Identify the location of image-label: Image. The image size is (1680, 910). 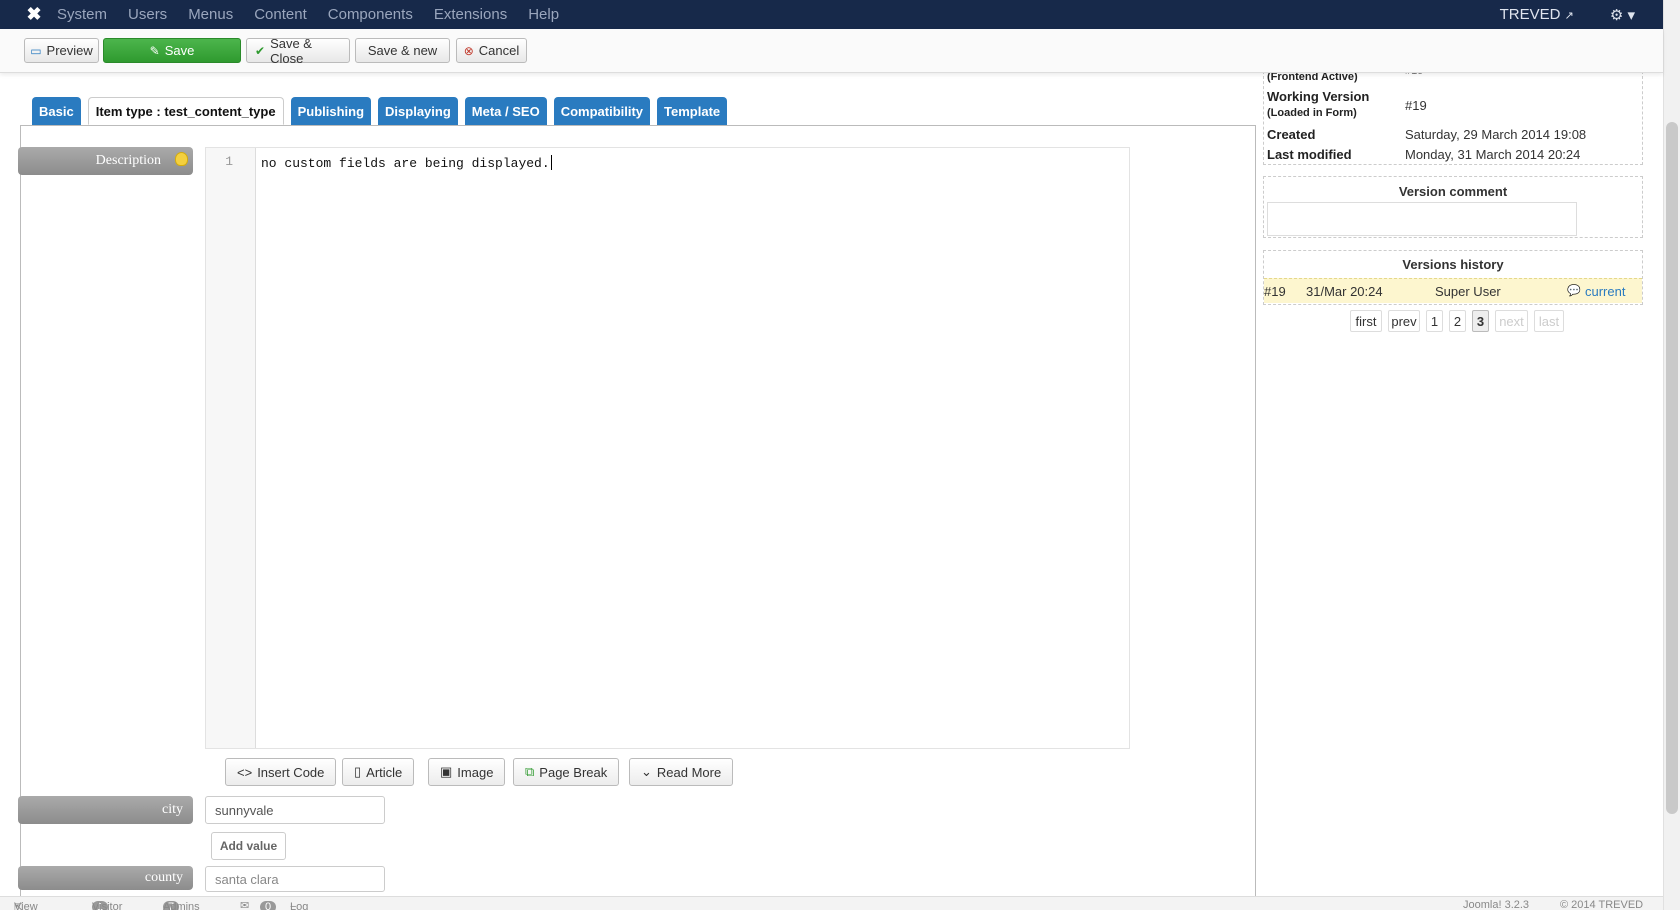
(475, 772).